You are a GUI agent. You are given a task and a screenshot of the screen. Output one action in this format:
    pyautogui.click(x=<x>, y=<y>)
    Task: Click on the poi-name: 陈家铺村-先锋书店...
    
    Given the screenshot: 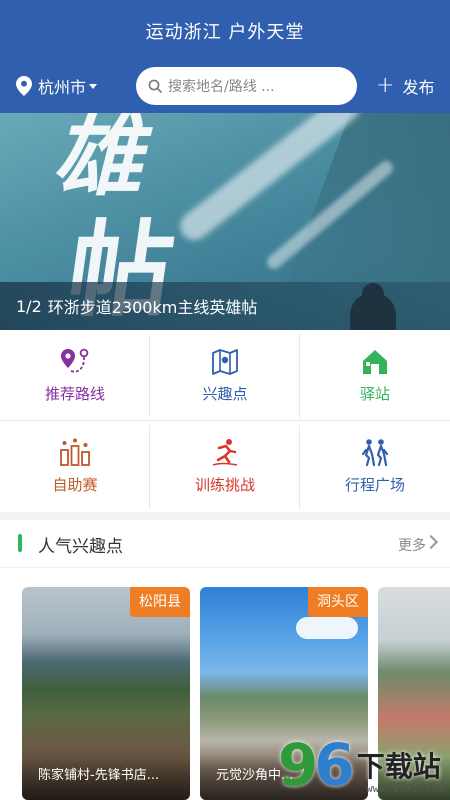 What is the action you would take?
    pyautogui.click(x=106, y=778)
    